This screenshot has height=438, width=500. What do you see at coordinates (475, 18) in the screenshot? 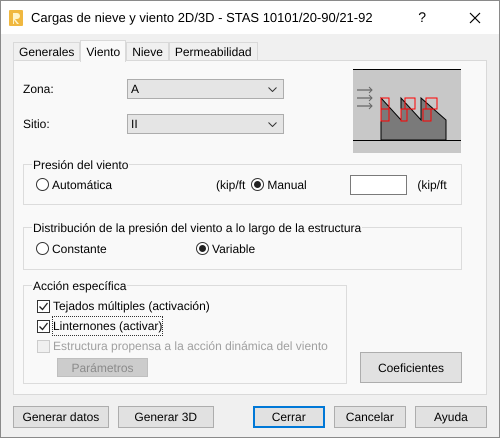
I see `close-icon` at bounding box center [475, 18].